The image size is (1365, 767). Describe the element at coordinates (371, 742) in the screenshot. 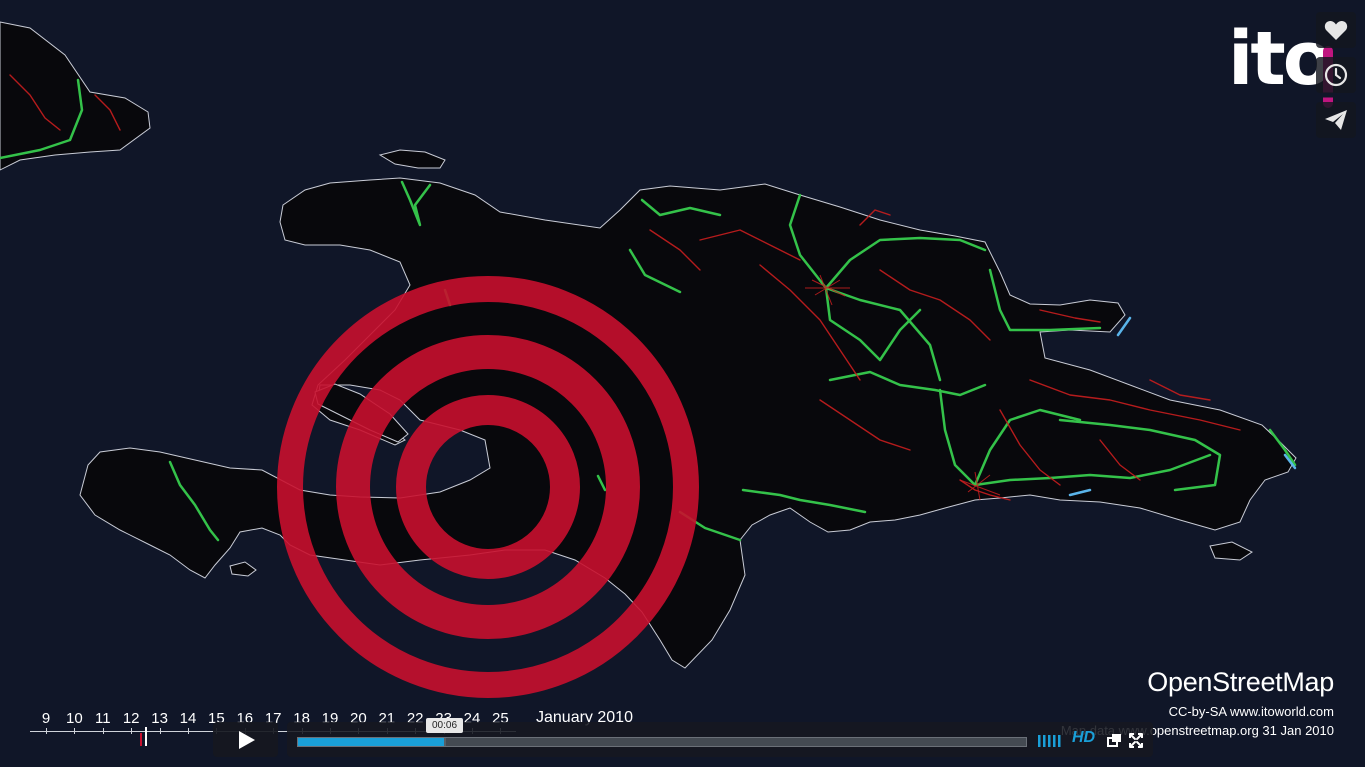

I see `progress-played` at that location.